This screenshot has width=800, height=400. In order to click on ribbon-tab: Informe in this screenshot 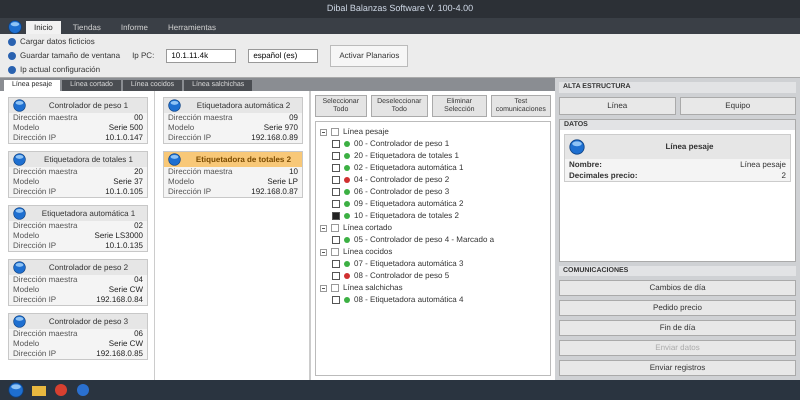, I will do `click(134, 27)`.